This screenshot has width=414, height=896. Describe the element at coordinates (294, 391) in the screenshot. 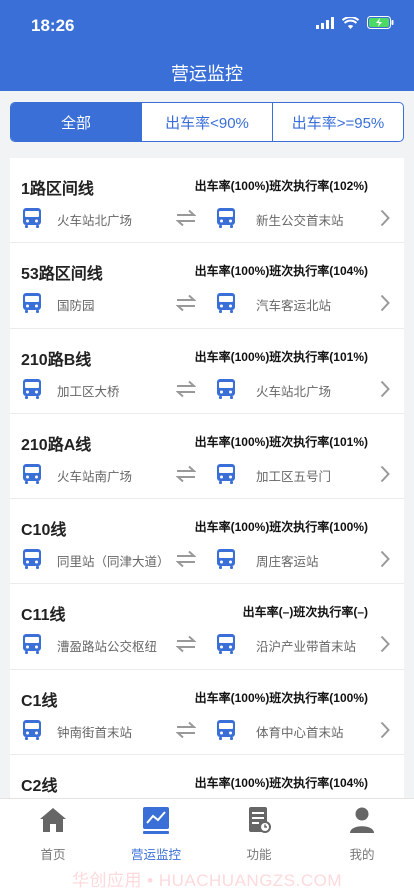

I see `destination-stop: 火车站北广场` at that location.